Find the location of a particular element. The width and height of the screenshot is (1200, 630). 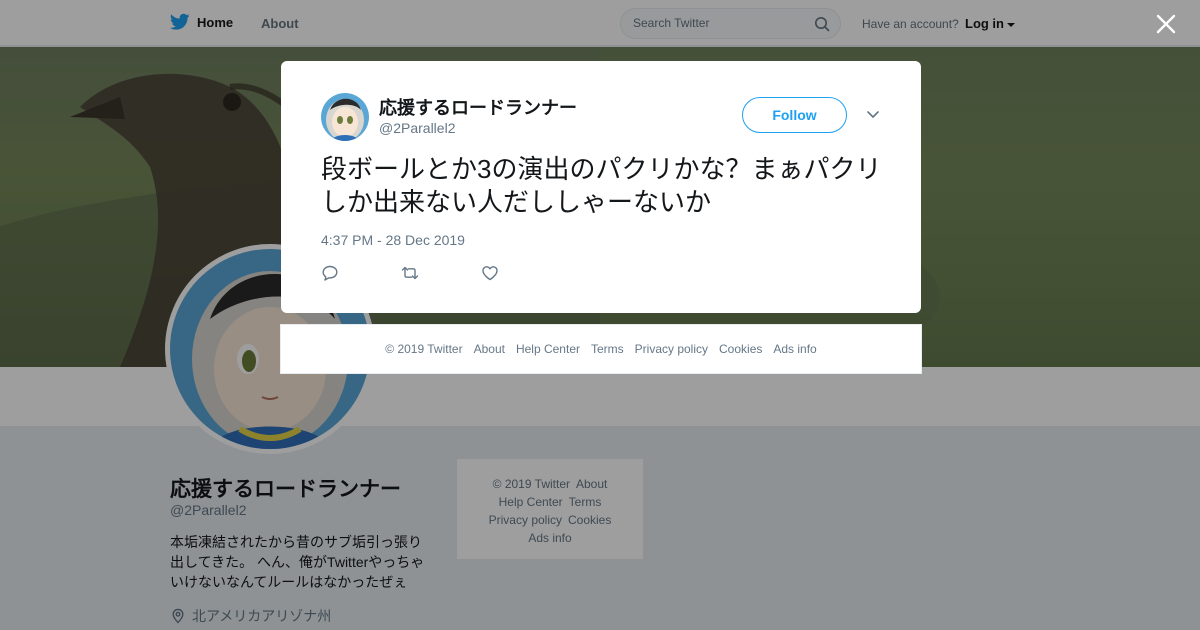

reply-icon is located at coordinates (330, 273).